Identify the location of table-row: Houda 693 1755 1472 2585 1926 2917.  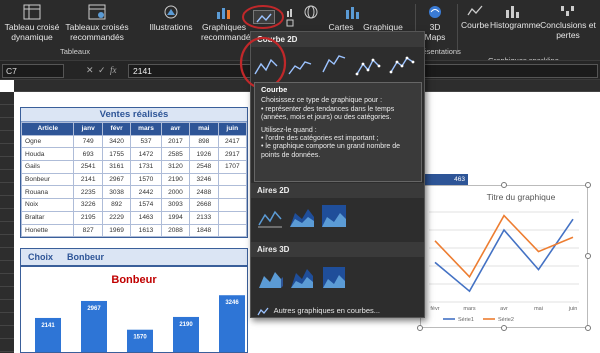
(134, 154).